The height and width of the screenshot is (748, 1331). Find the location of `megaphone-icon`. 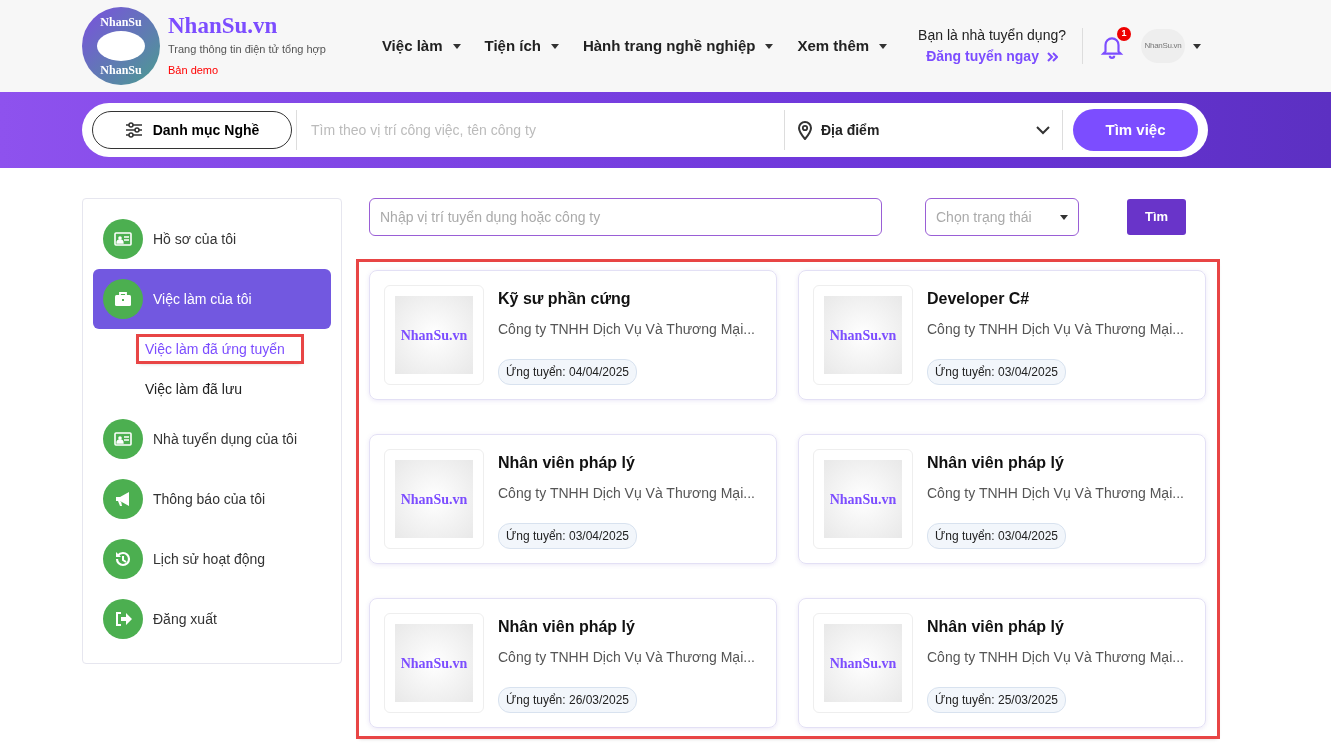

megaphone-icon is located at coordinates (123, 499).